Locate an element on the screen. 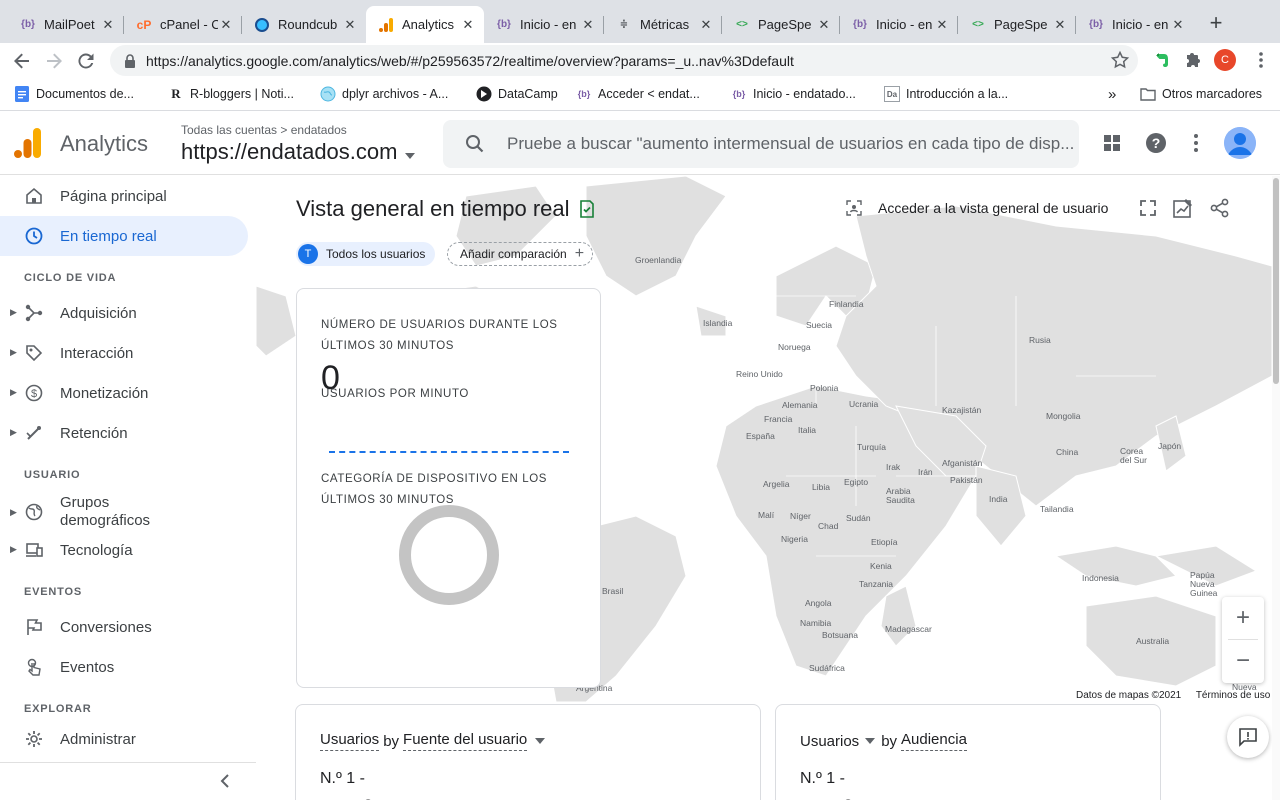  analytics-logo-icon is located at coordinates (28, 145).